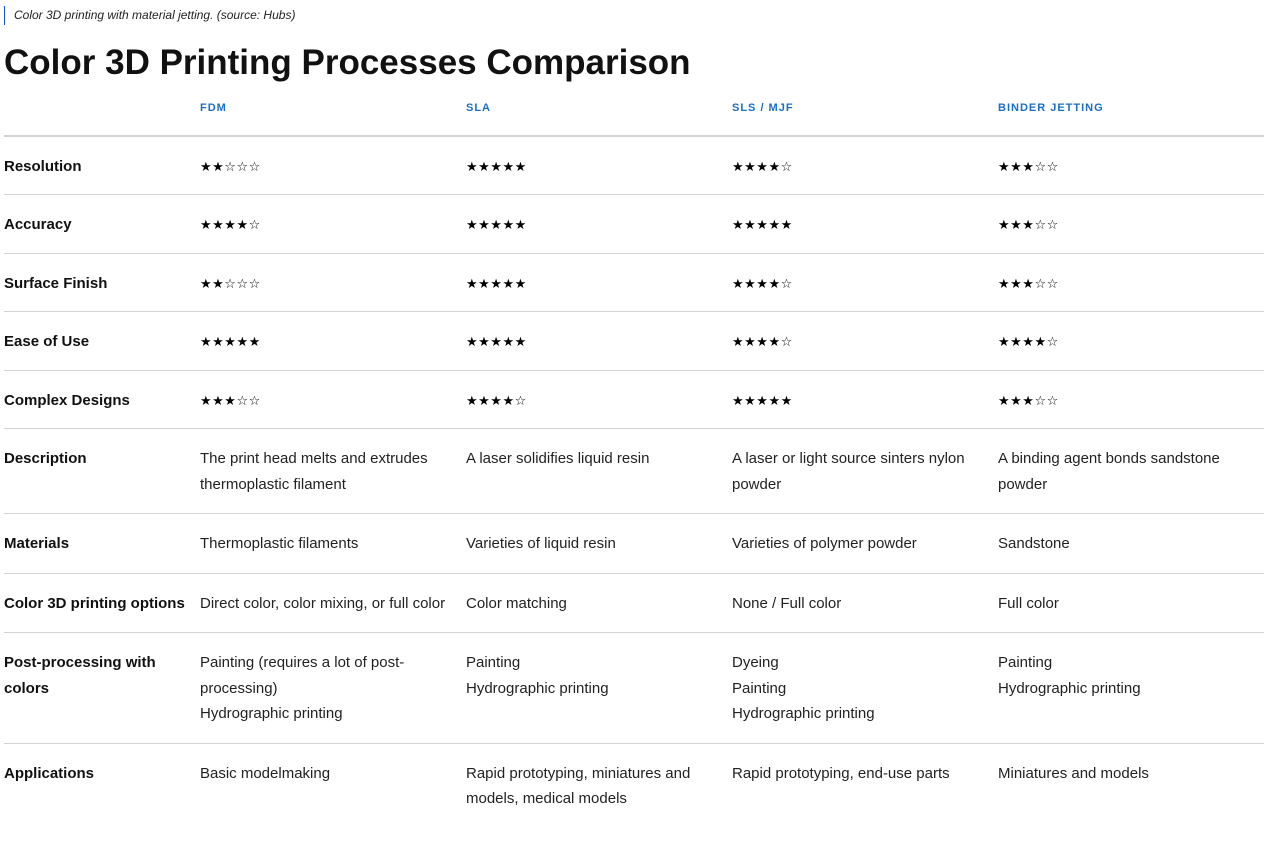 The height and width of the screenshot is (855, 1274). Describe the element at coordinates (1131, 471) in the screenshot. I see `cell-binder-jetting: A binding agent bonds sandstone powder` at that location.